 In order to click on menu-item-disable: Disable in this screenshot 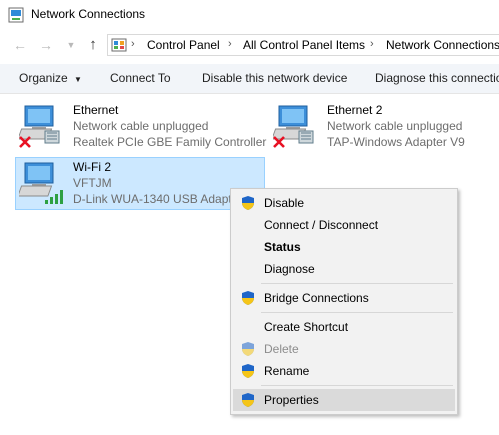, I will do `click(344, 203)`.